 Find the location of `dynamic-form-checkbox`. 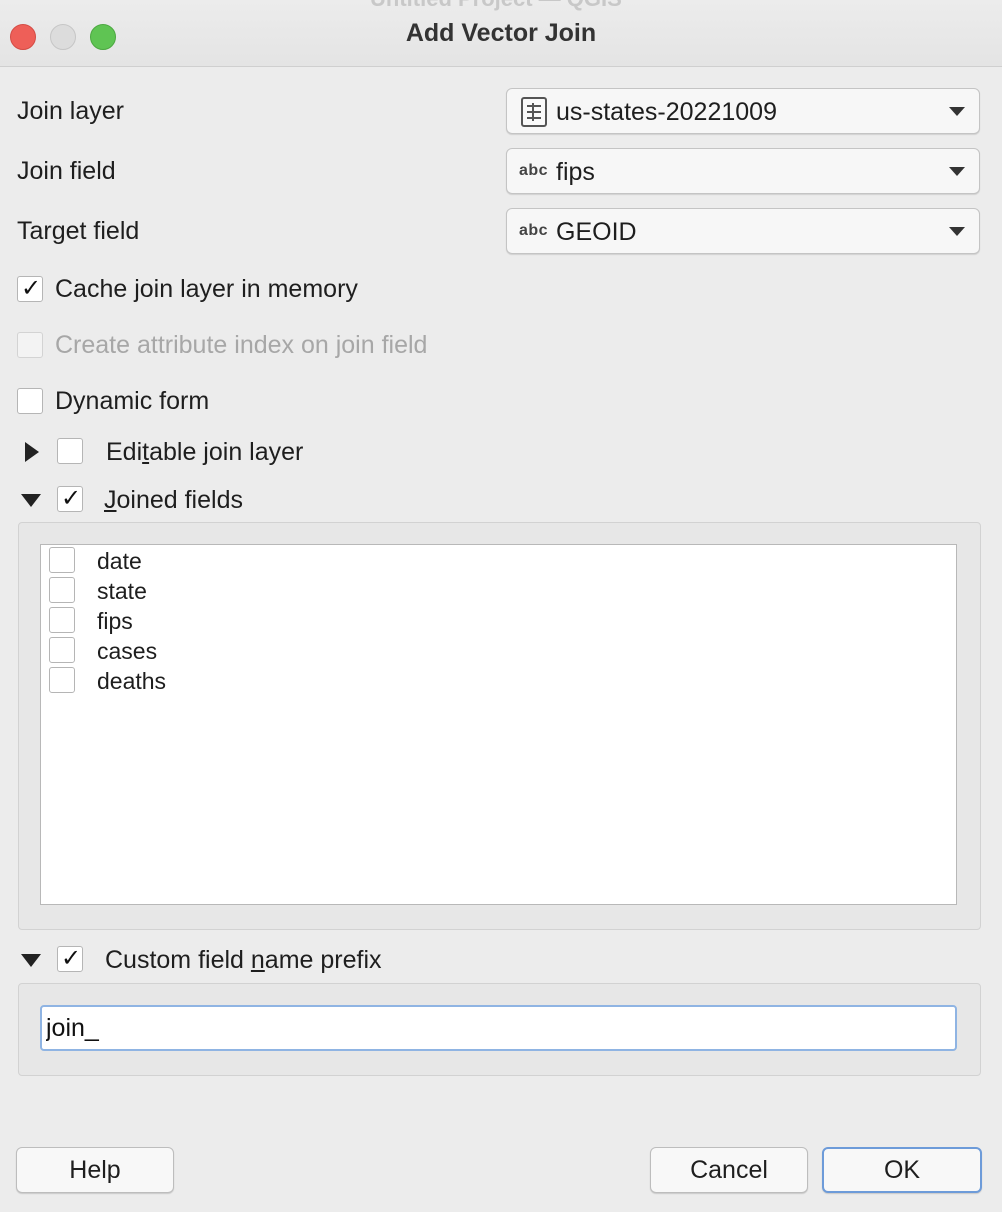

dynamic-form-checkbox is located at coordinates (30, 401).